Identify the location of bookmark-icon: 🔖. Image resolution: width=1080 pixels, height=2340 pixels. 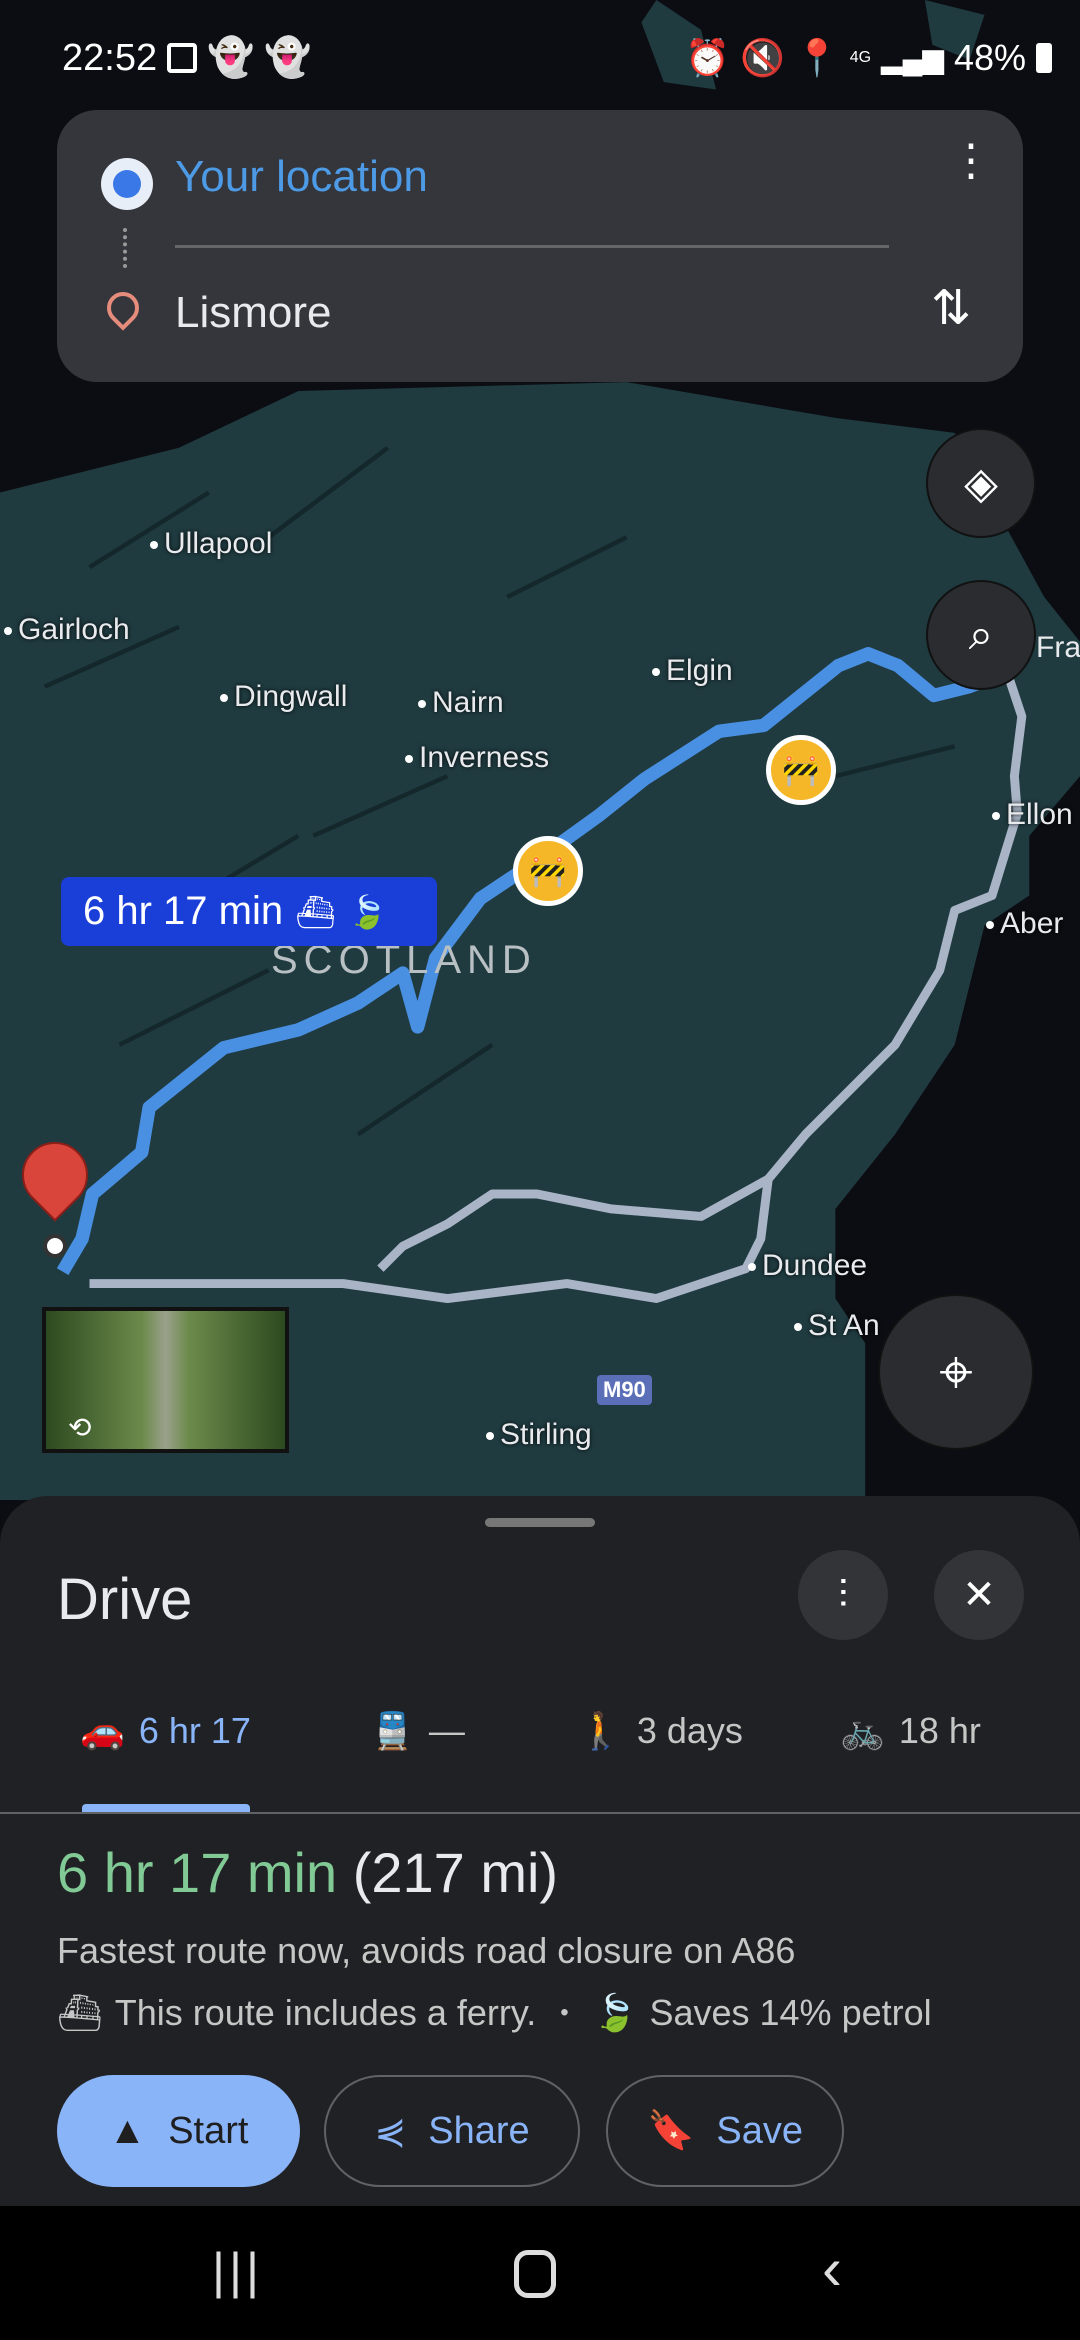
(671, 2131).